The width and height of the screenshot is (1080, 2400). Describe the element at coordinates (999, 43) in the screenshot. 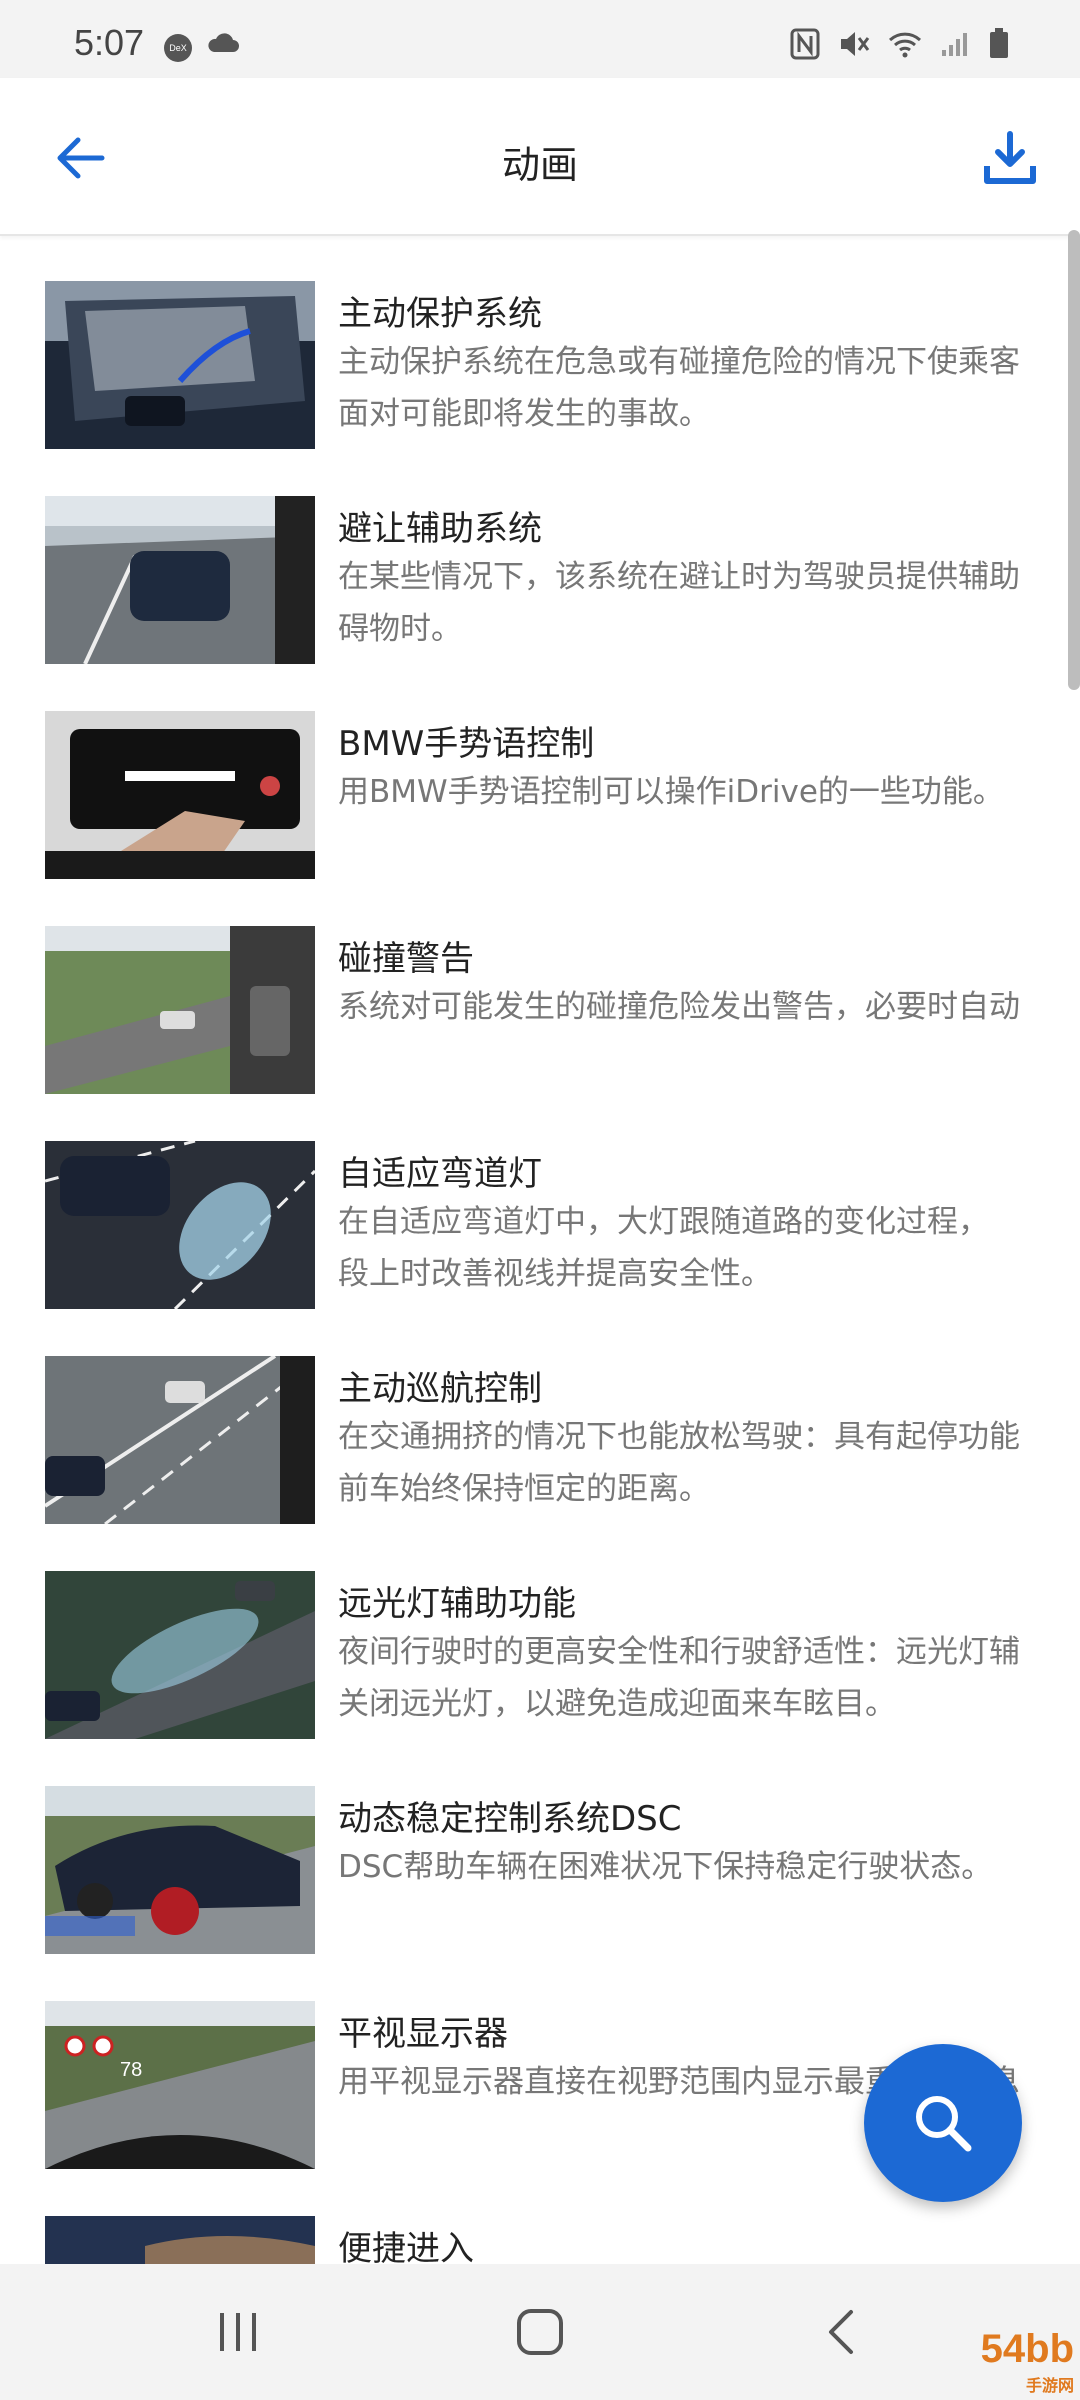

I see `battery-icon` at that location.